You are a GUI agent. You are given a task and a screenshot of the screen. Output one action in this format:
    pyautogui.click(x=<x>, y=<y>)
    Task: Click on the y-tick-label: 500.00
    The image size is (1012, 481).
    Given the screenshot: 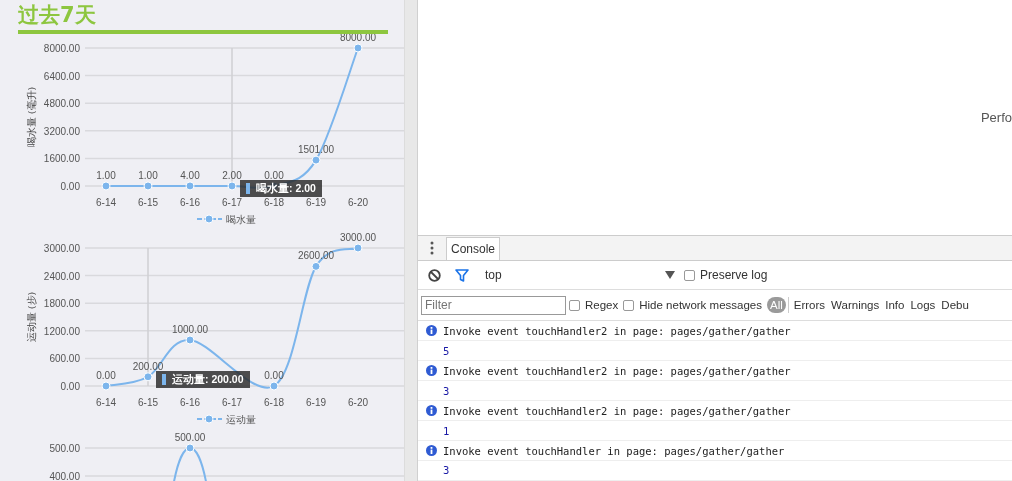 What is the action you would take?
    pyautogui.click(x=64, y=448)
    